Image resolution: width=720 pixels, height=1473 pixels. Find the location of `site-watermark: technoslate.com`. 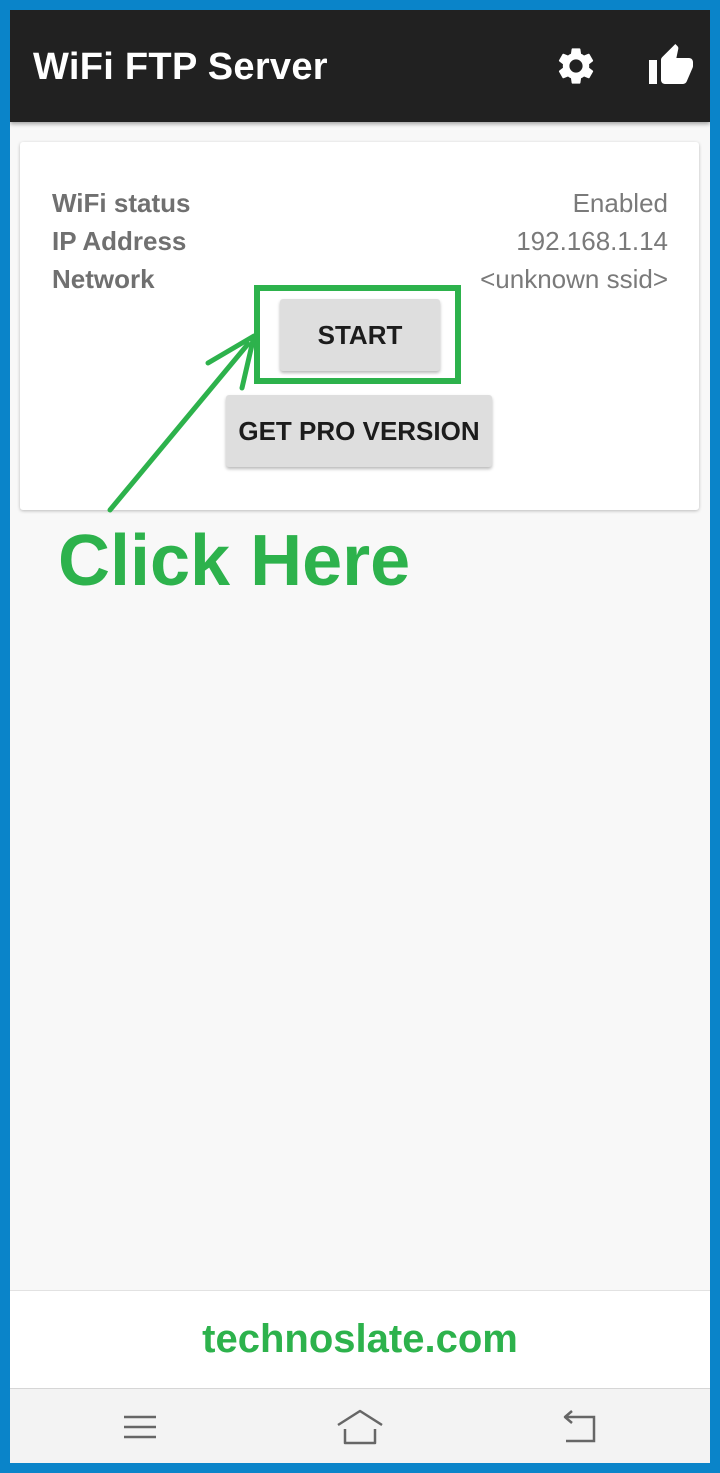

site-watermark: technoslate.com is located at coordinates (360, 1339).